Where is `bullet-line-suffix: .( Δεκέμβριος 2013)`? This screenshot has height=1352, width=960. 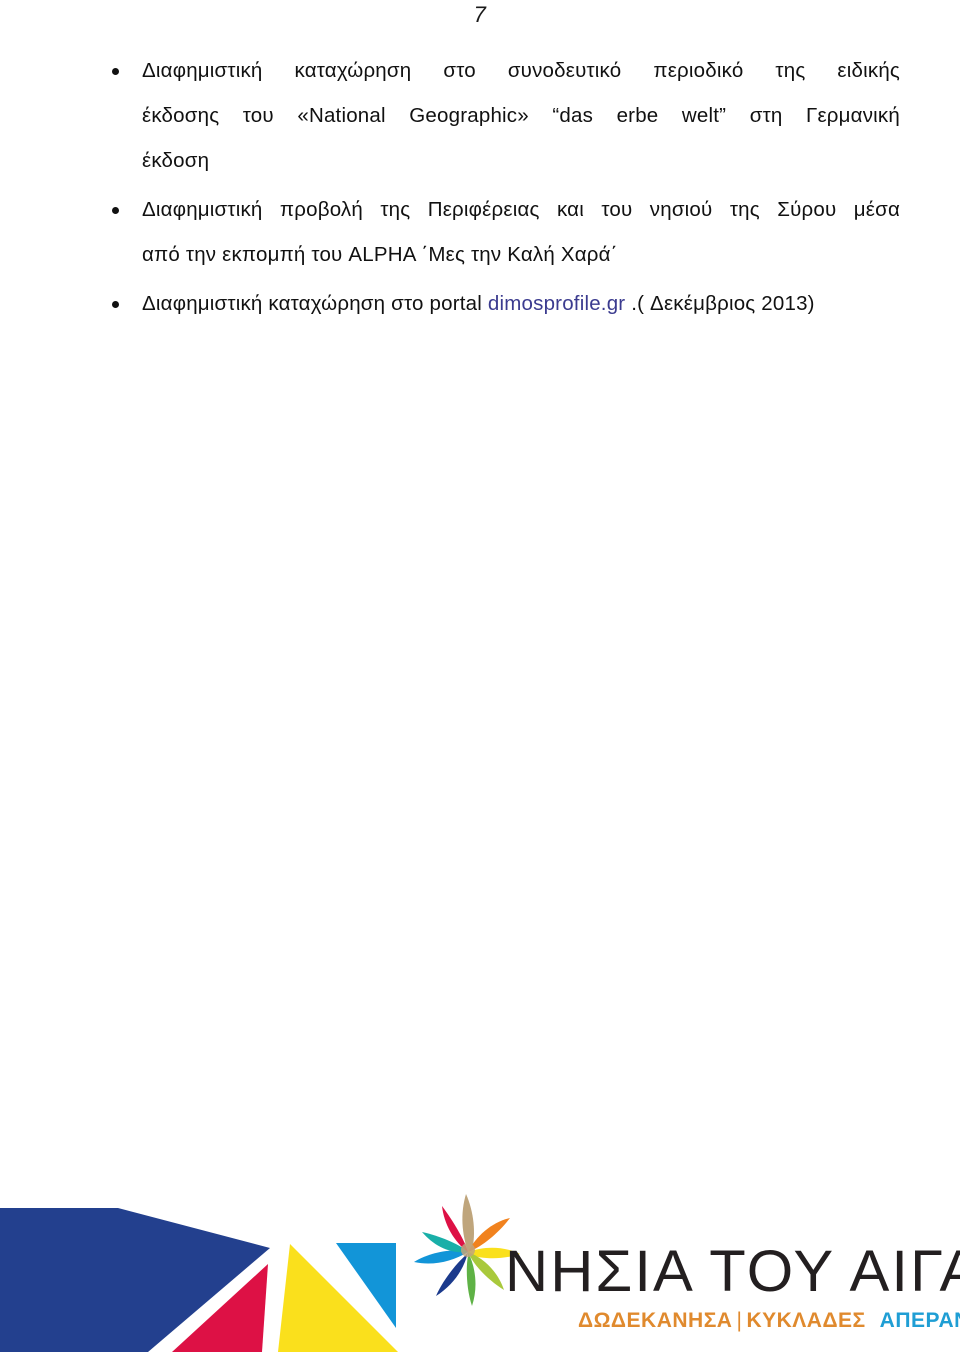
bullet-line-suffix: .( Δεκέμβριος 2013) is located at coordinates (720, 303).